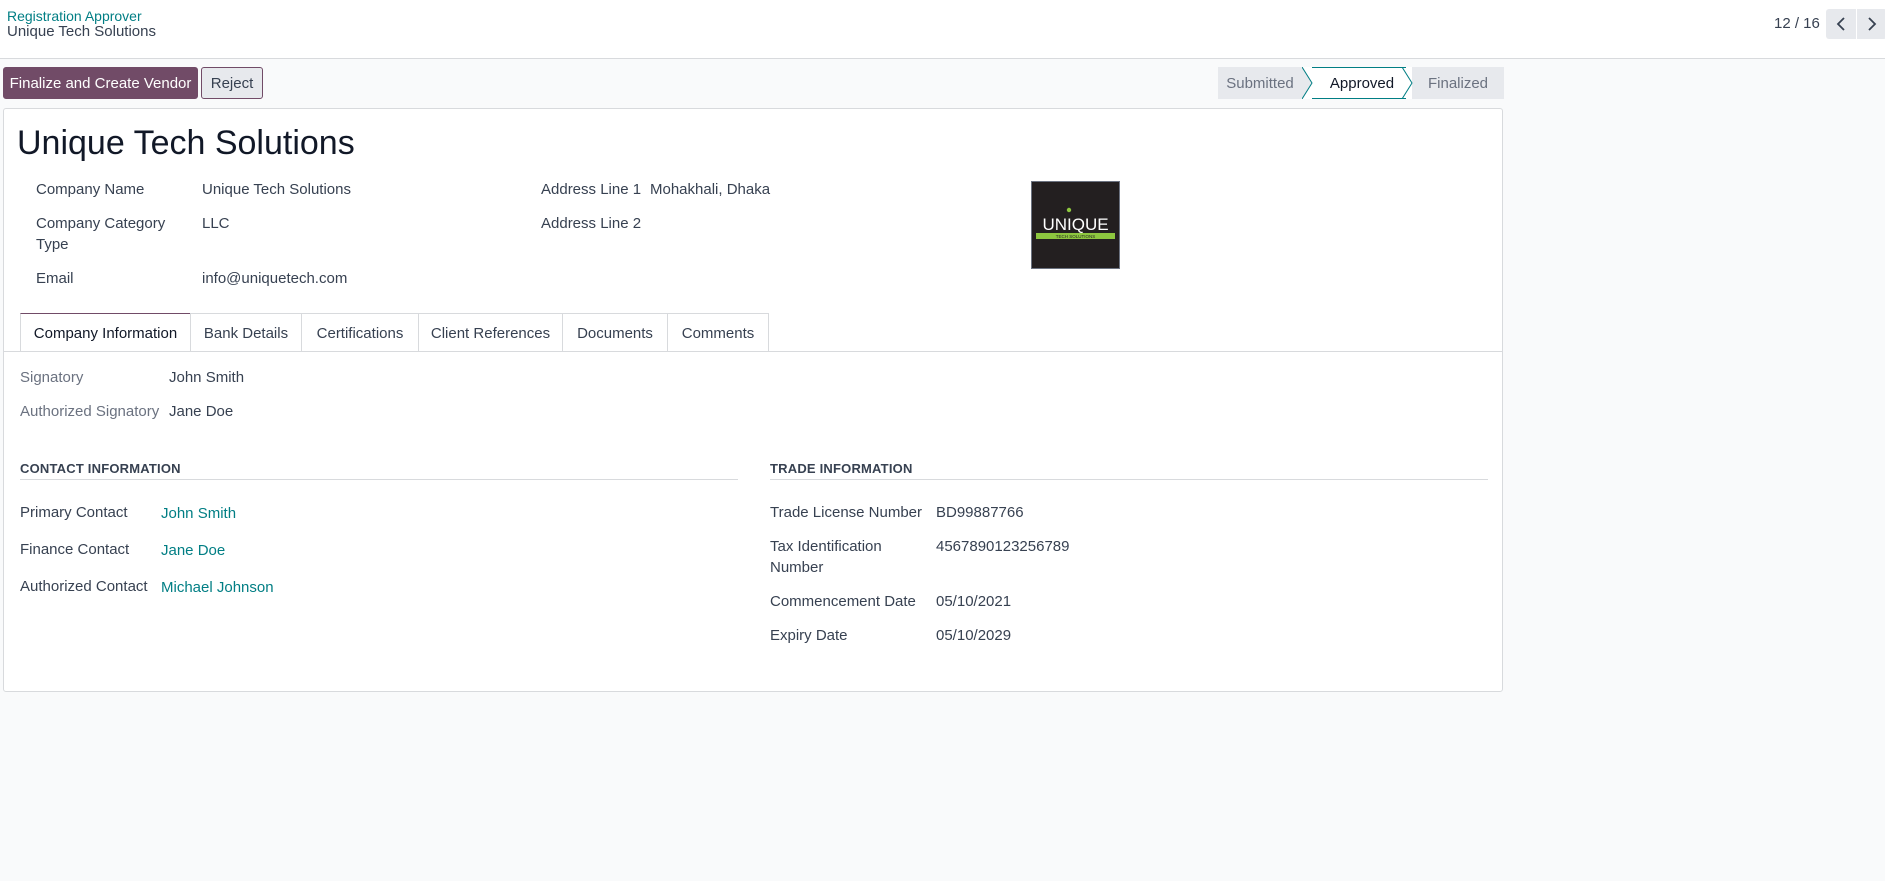 Image resolution: width=1885 pixels, height=881 pixels. Describe the element at coordinates (186, 143) in the screenshot. I see `record-title: Unique Tech Solutions` at that location.